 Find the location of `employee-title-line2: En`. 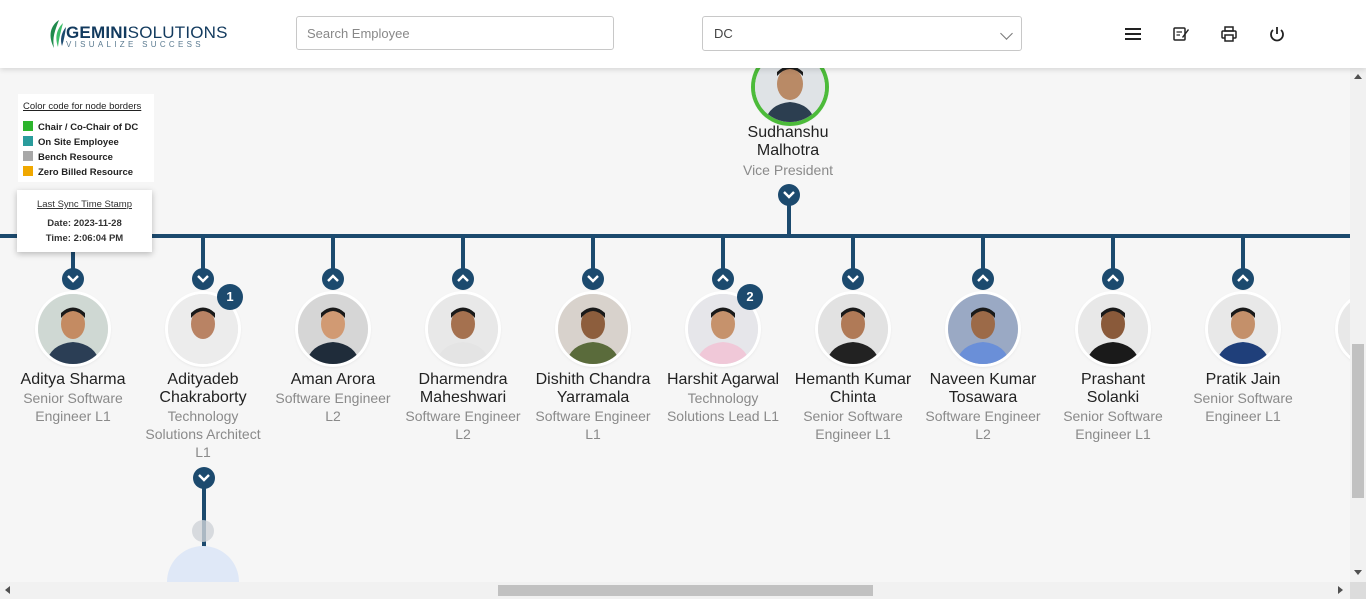

employee-title-line2: En is located at coordinates (1330, 416).